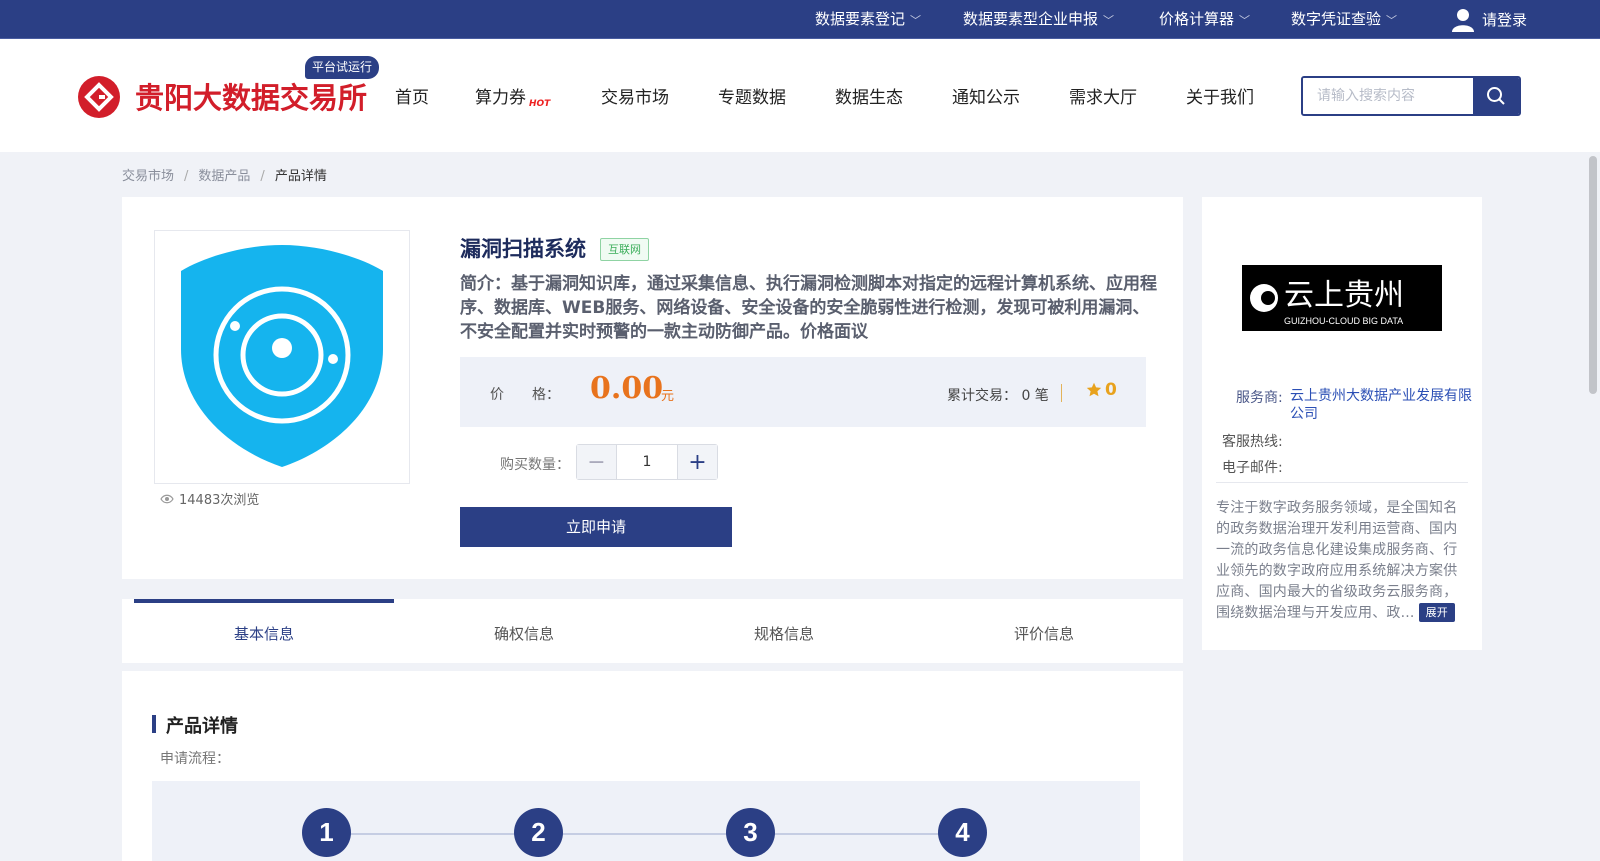 This screenshot has width=1600, height=861. What do you see at coordinates (1593, 275) in the screenshot?
I see `scrollbar-thumb` at bounding box center [1593, 275].